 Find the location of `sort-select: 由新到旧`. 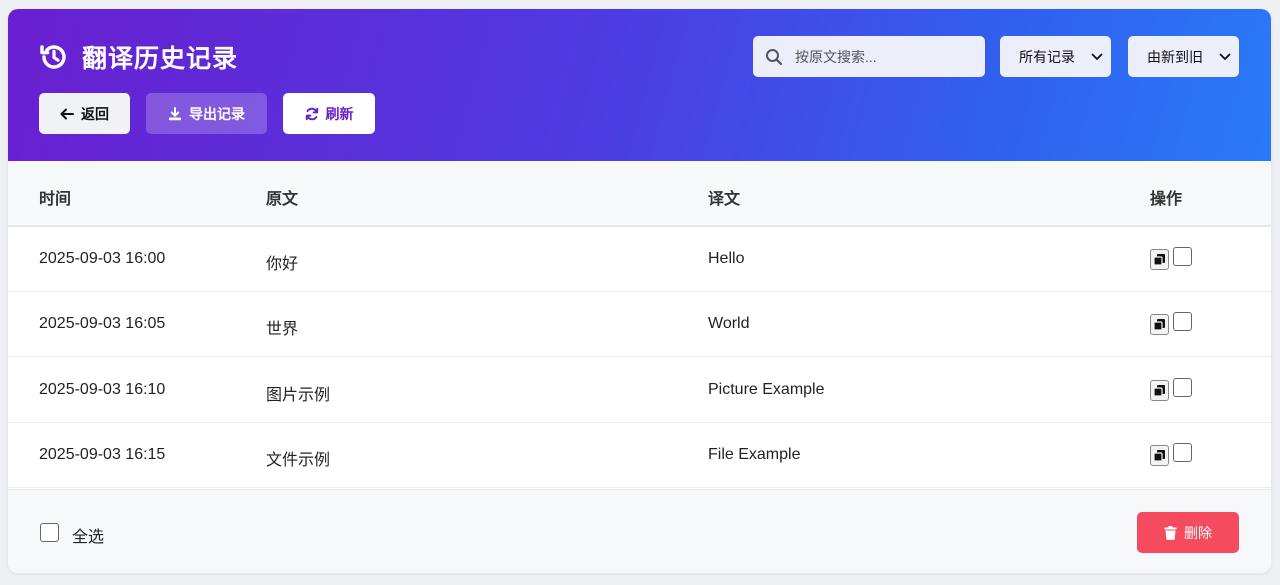

sort-select: 由新到旧 is located at coordinates (1183, 56).